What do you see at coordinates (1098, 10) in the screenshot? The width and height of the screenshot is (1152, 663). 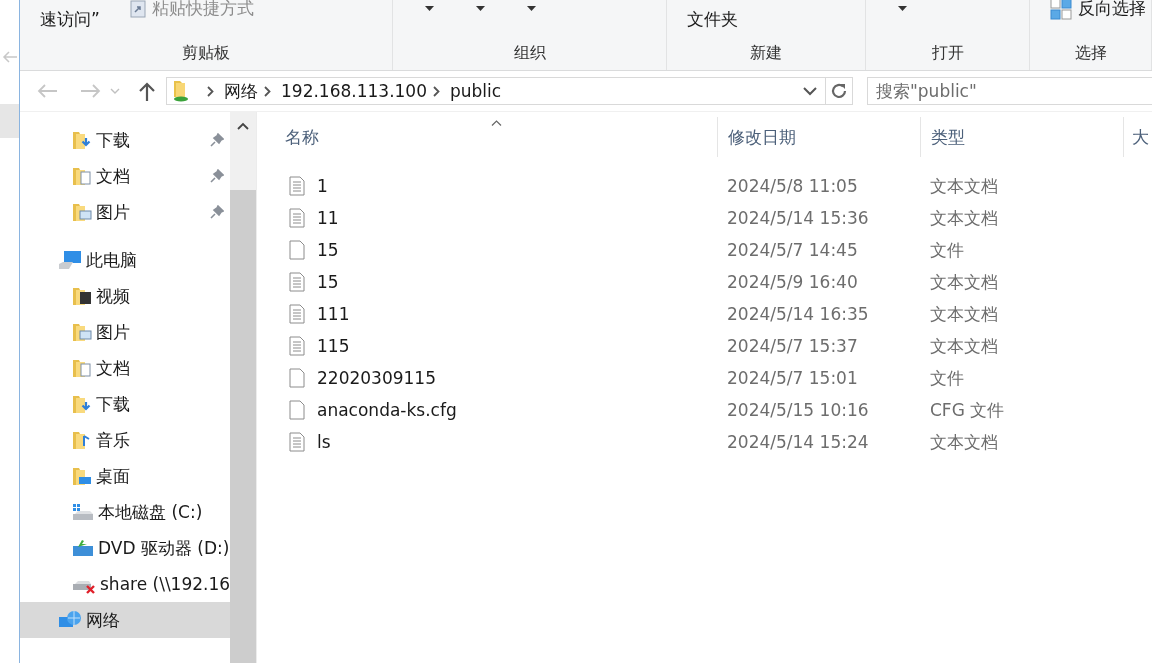 I see `invert-selection-button: 反向选择` at bounding box center [1098, 10].